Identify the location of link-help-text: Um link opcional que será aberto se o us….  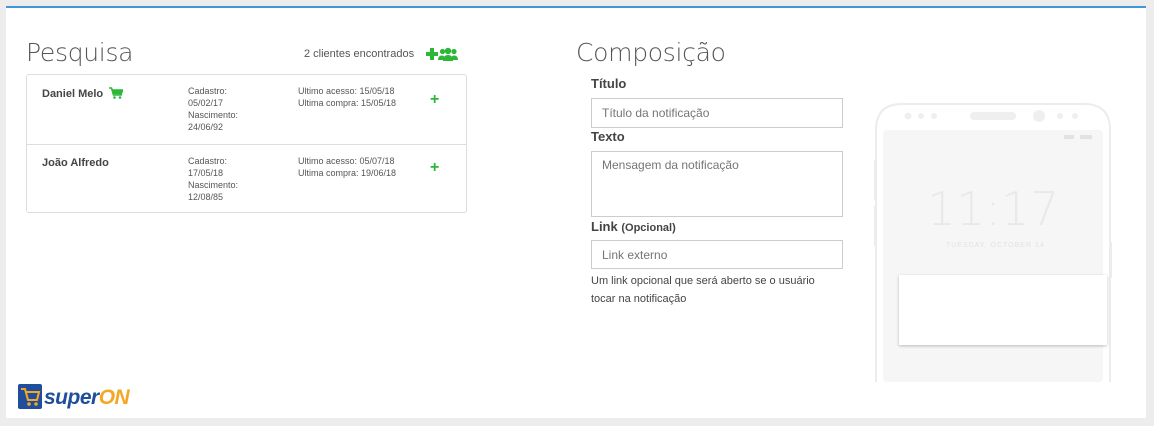
(703, 290).